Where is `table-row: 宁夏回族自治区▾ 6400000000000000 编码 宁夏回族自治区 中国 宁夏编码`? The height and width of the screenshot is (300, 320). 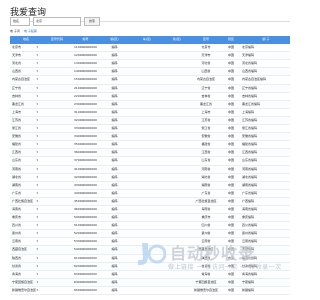 table-row: 宁夏回族自治区▾ 6400000000000000 编码 宁夏回族自治区 中国 宁夏编码 is located at coordinates (150, 282).